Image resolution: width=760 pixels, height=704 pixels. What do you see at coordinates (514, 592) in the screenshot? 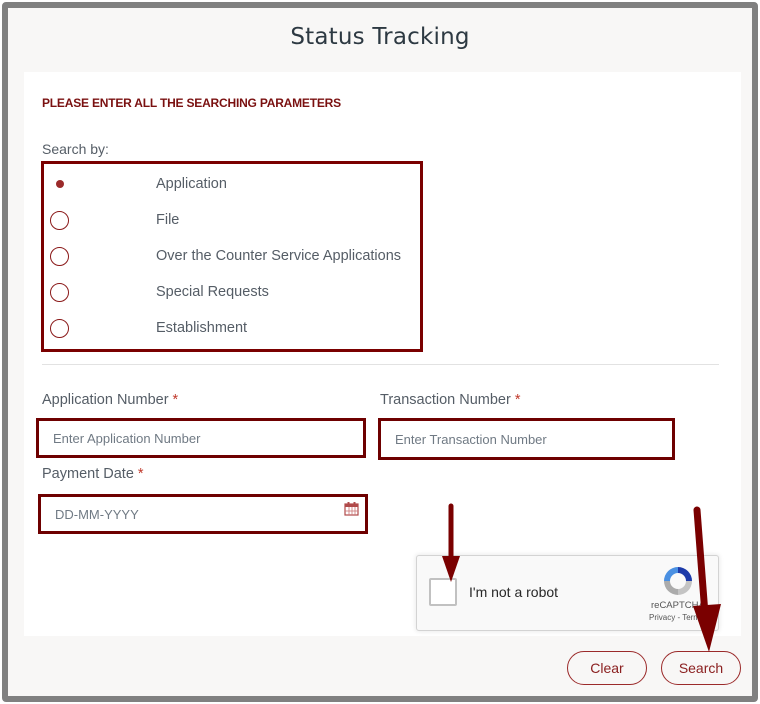
I see `recaptcha-label: I'm not a robot` at bounding box center [514, 592].